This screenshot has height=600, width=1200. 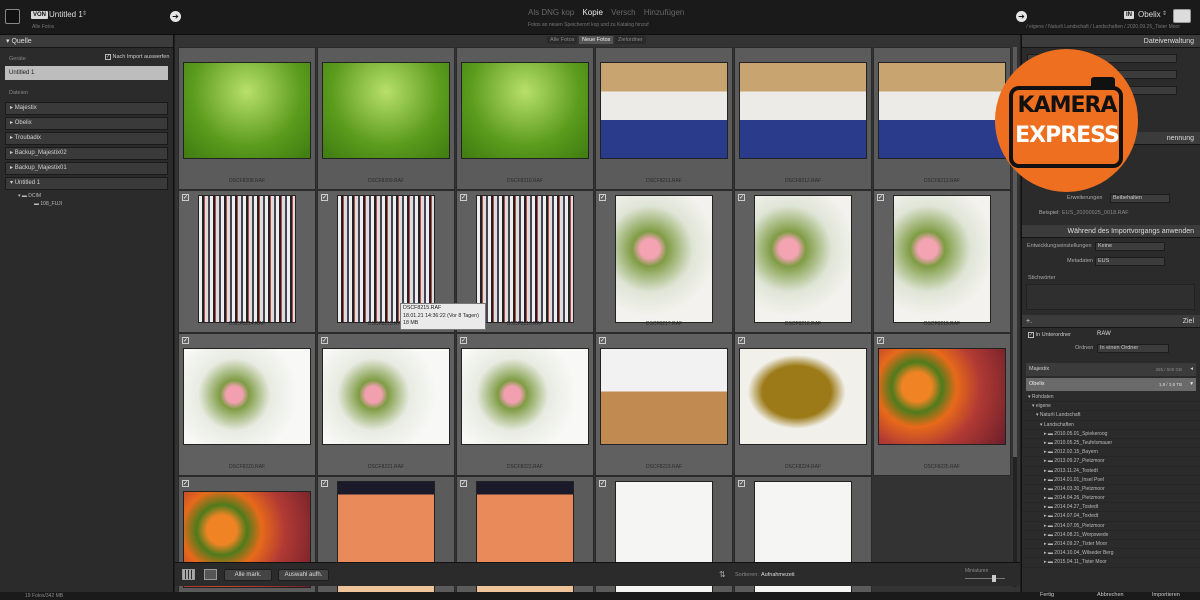 What do you see at coordinates (1111, 526) in the screenshot?
I see `folder-tree-item: ▸ ▬ 2014.07.05_Pietzmoor` at bounding box center [1111, 526].